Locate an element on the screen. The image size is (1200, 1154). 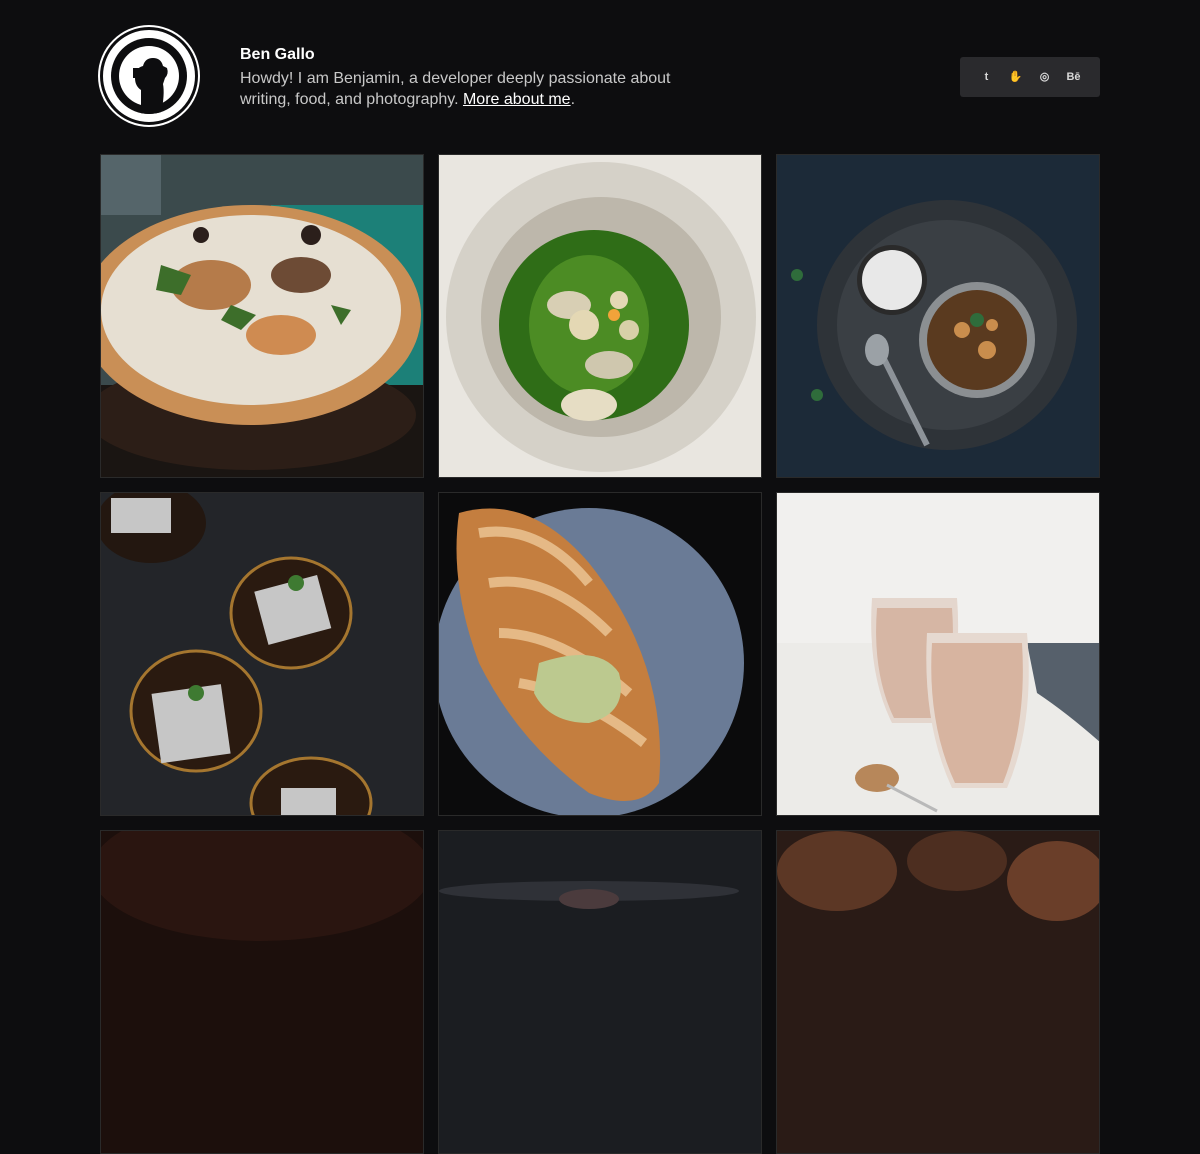
photo-green-bowl is located at coordinates (600, 316).